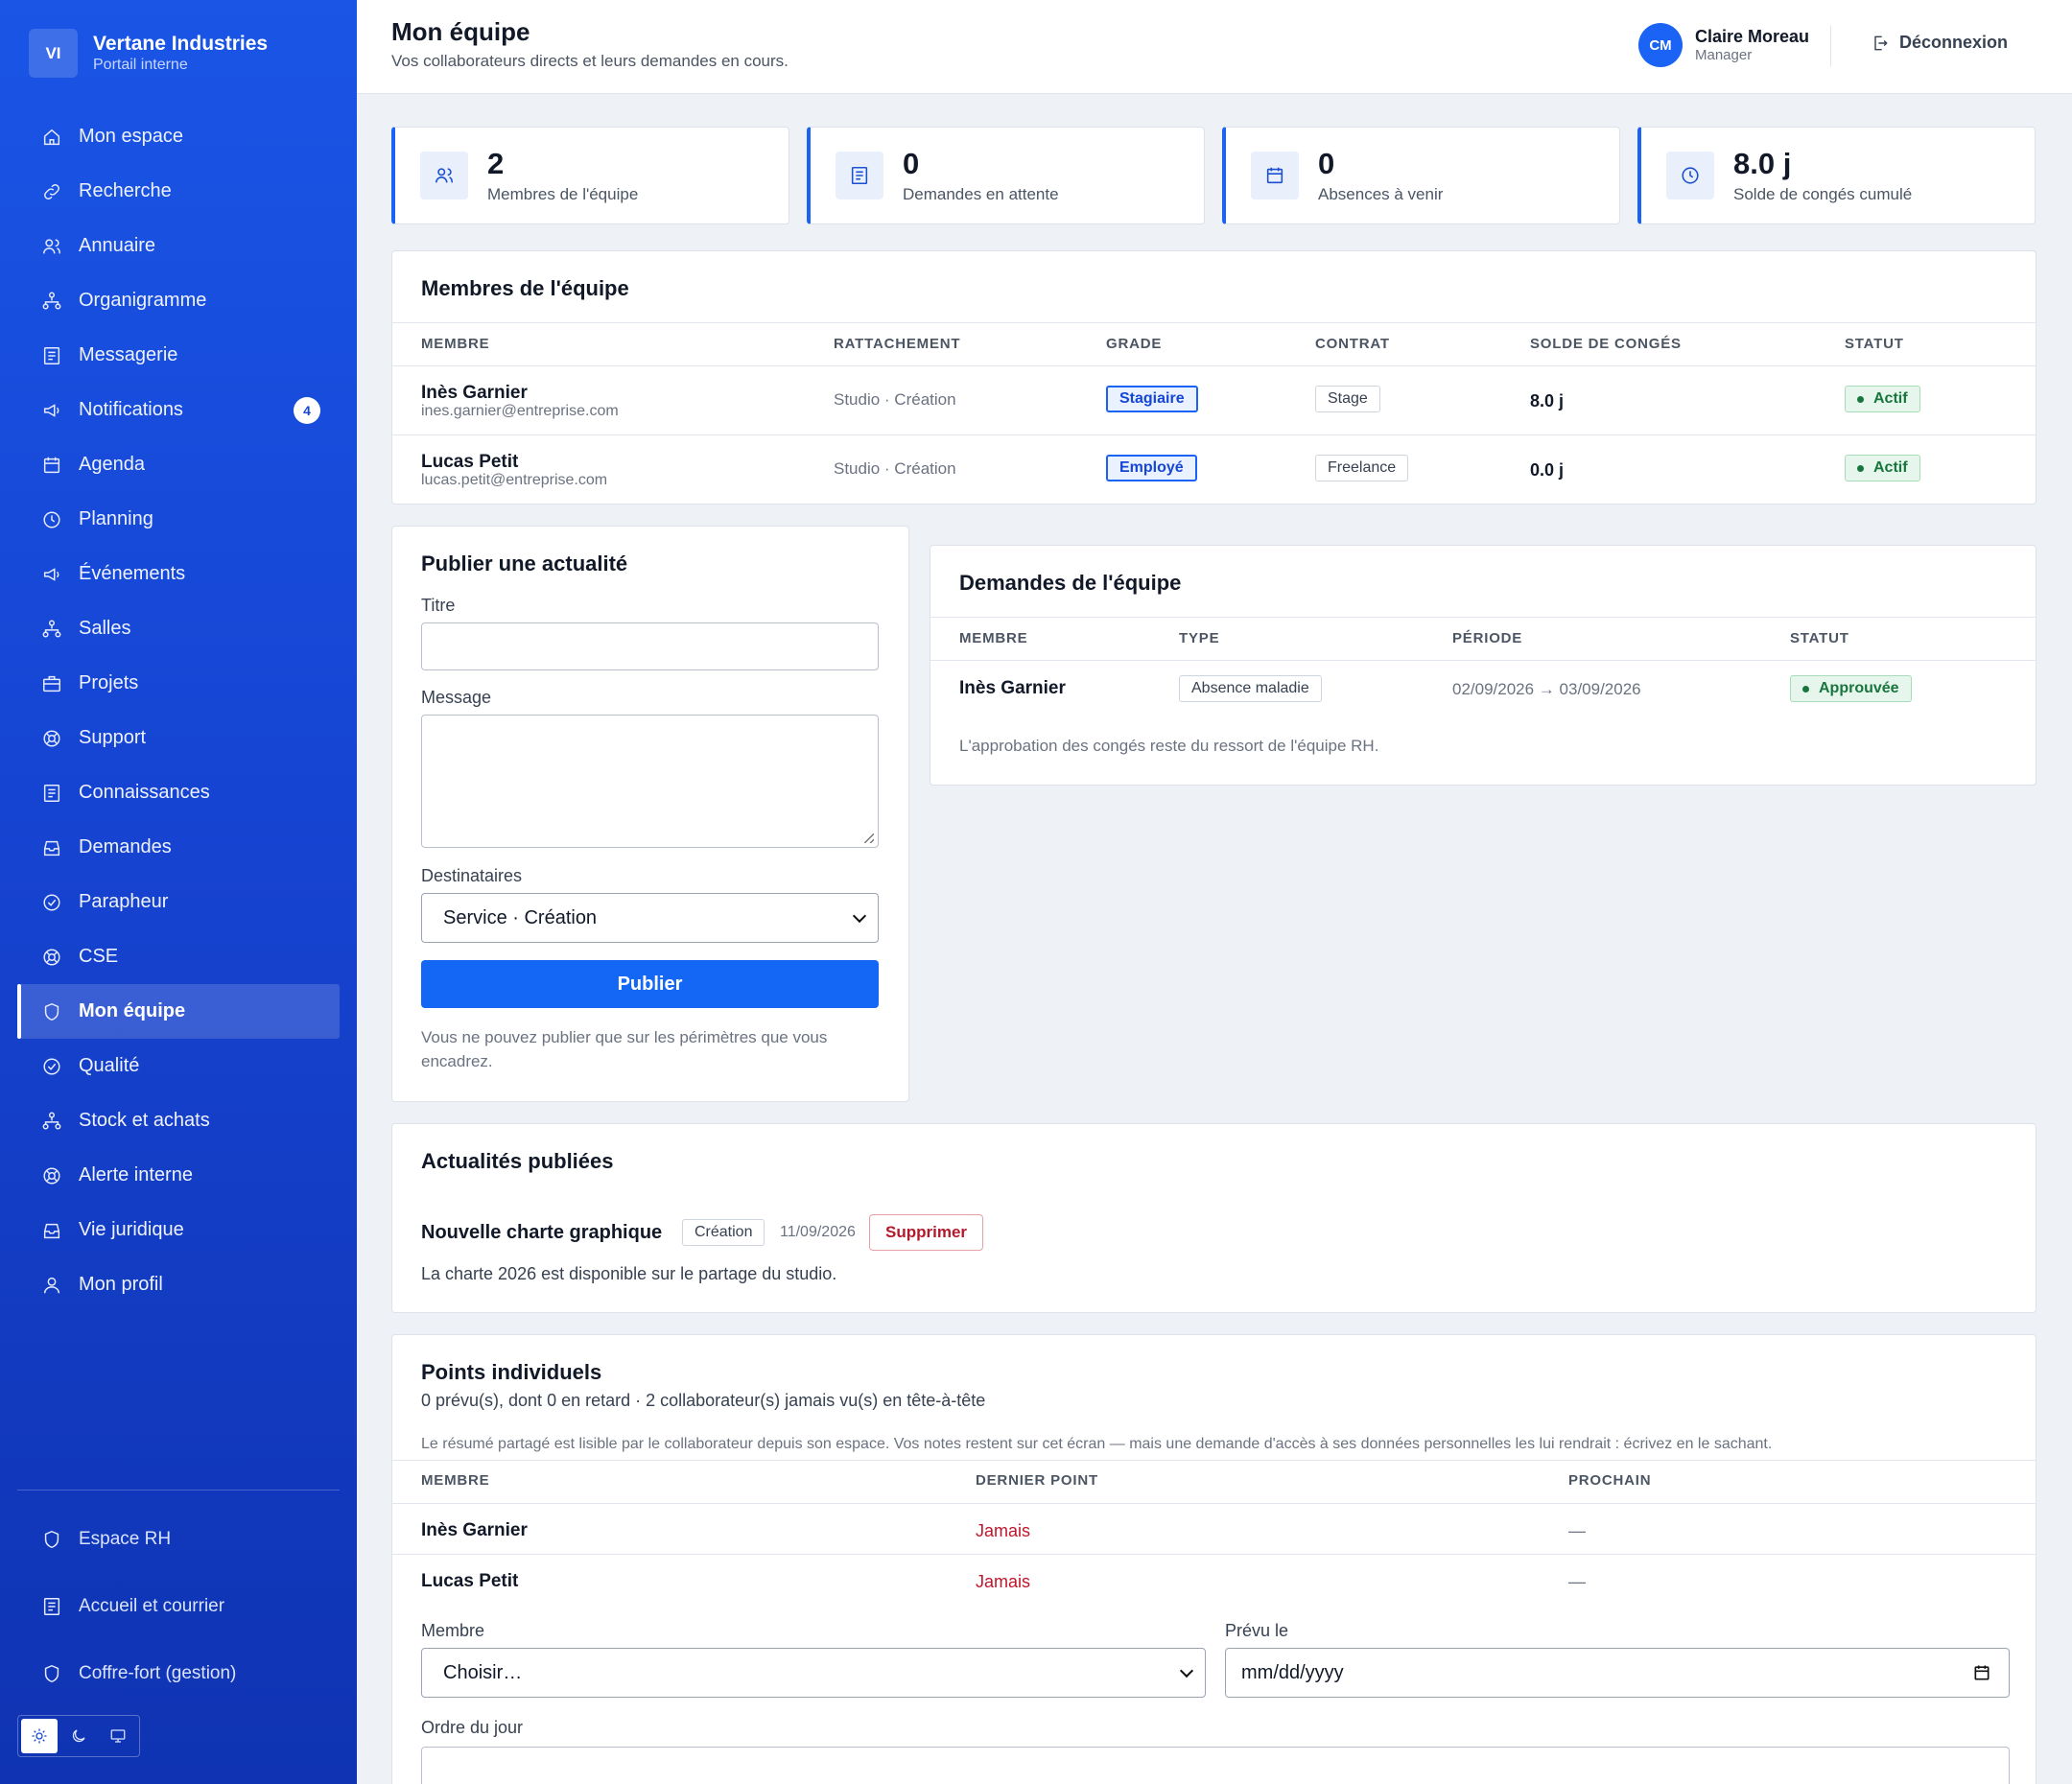 The height and width of the screenshot is (1784, 2072). What do you see at coordinates (1881, 42) in the screenshot?
I see `logout-icon` at bounding box center [1881, 42].